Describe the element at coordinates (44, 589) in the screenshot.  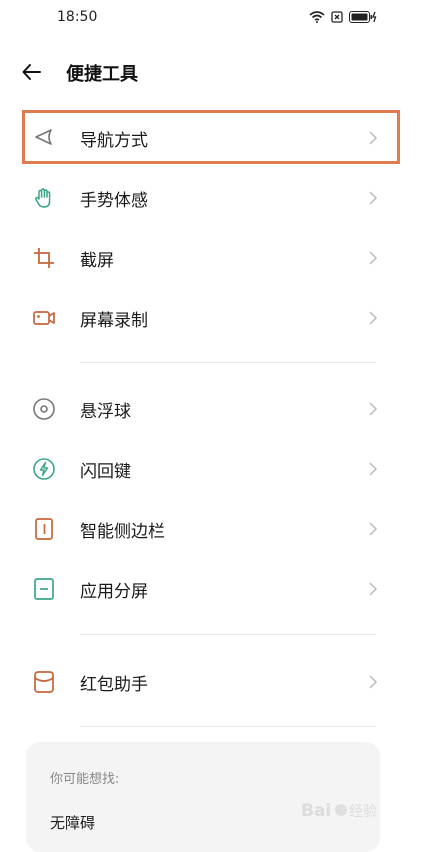
I see `split-screen-icon` at that location.